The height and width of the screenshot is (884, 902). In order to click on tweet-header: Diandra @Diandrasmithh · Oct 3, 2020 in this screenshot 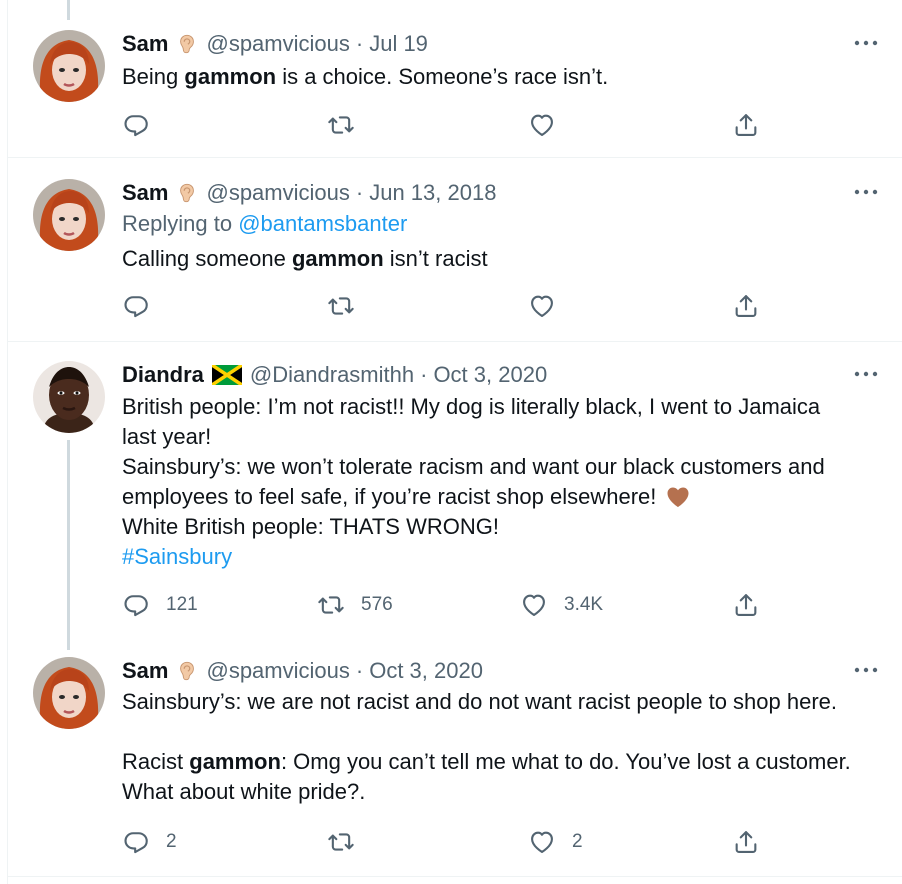, I will do `click(334, 375)`.